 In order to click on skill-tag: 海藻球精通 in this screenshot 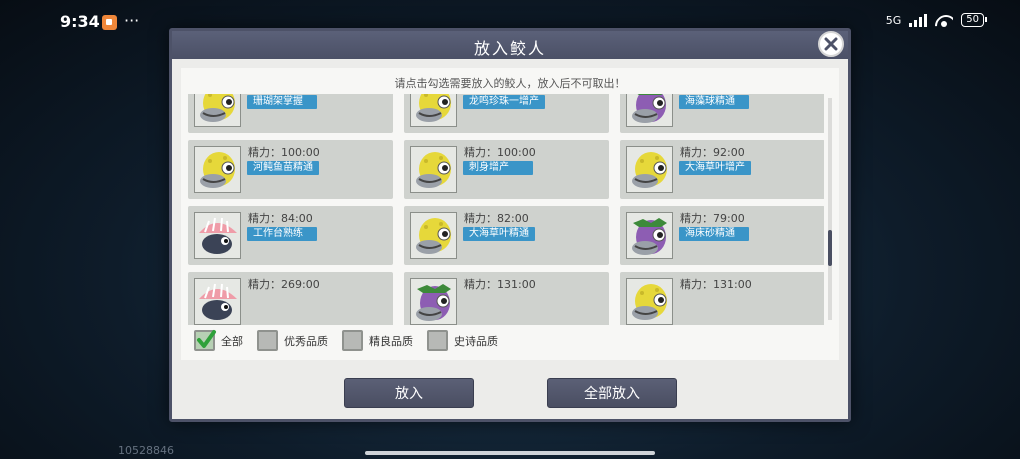, I will do `click(714, 102)`.